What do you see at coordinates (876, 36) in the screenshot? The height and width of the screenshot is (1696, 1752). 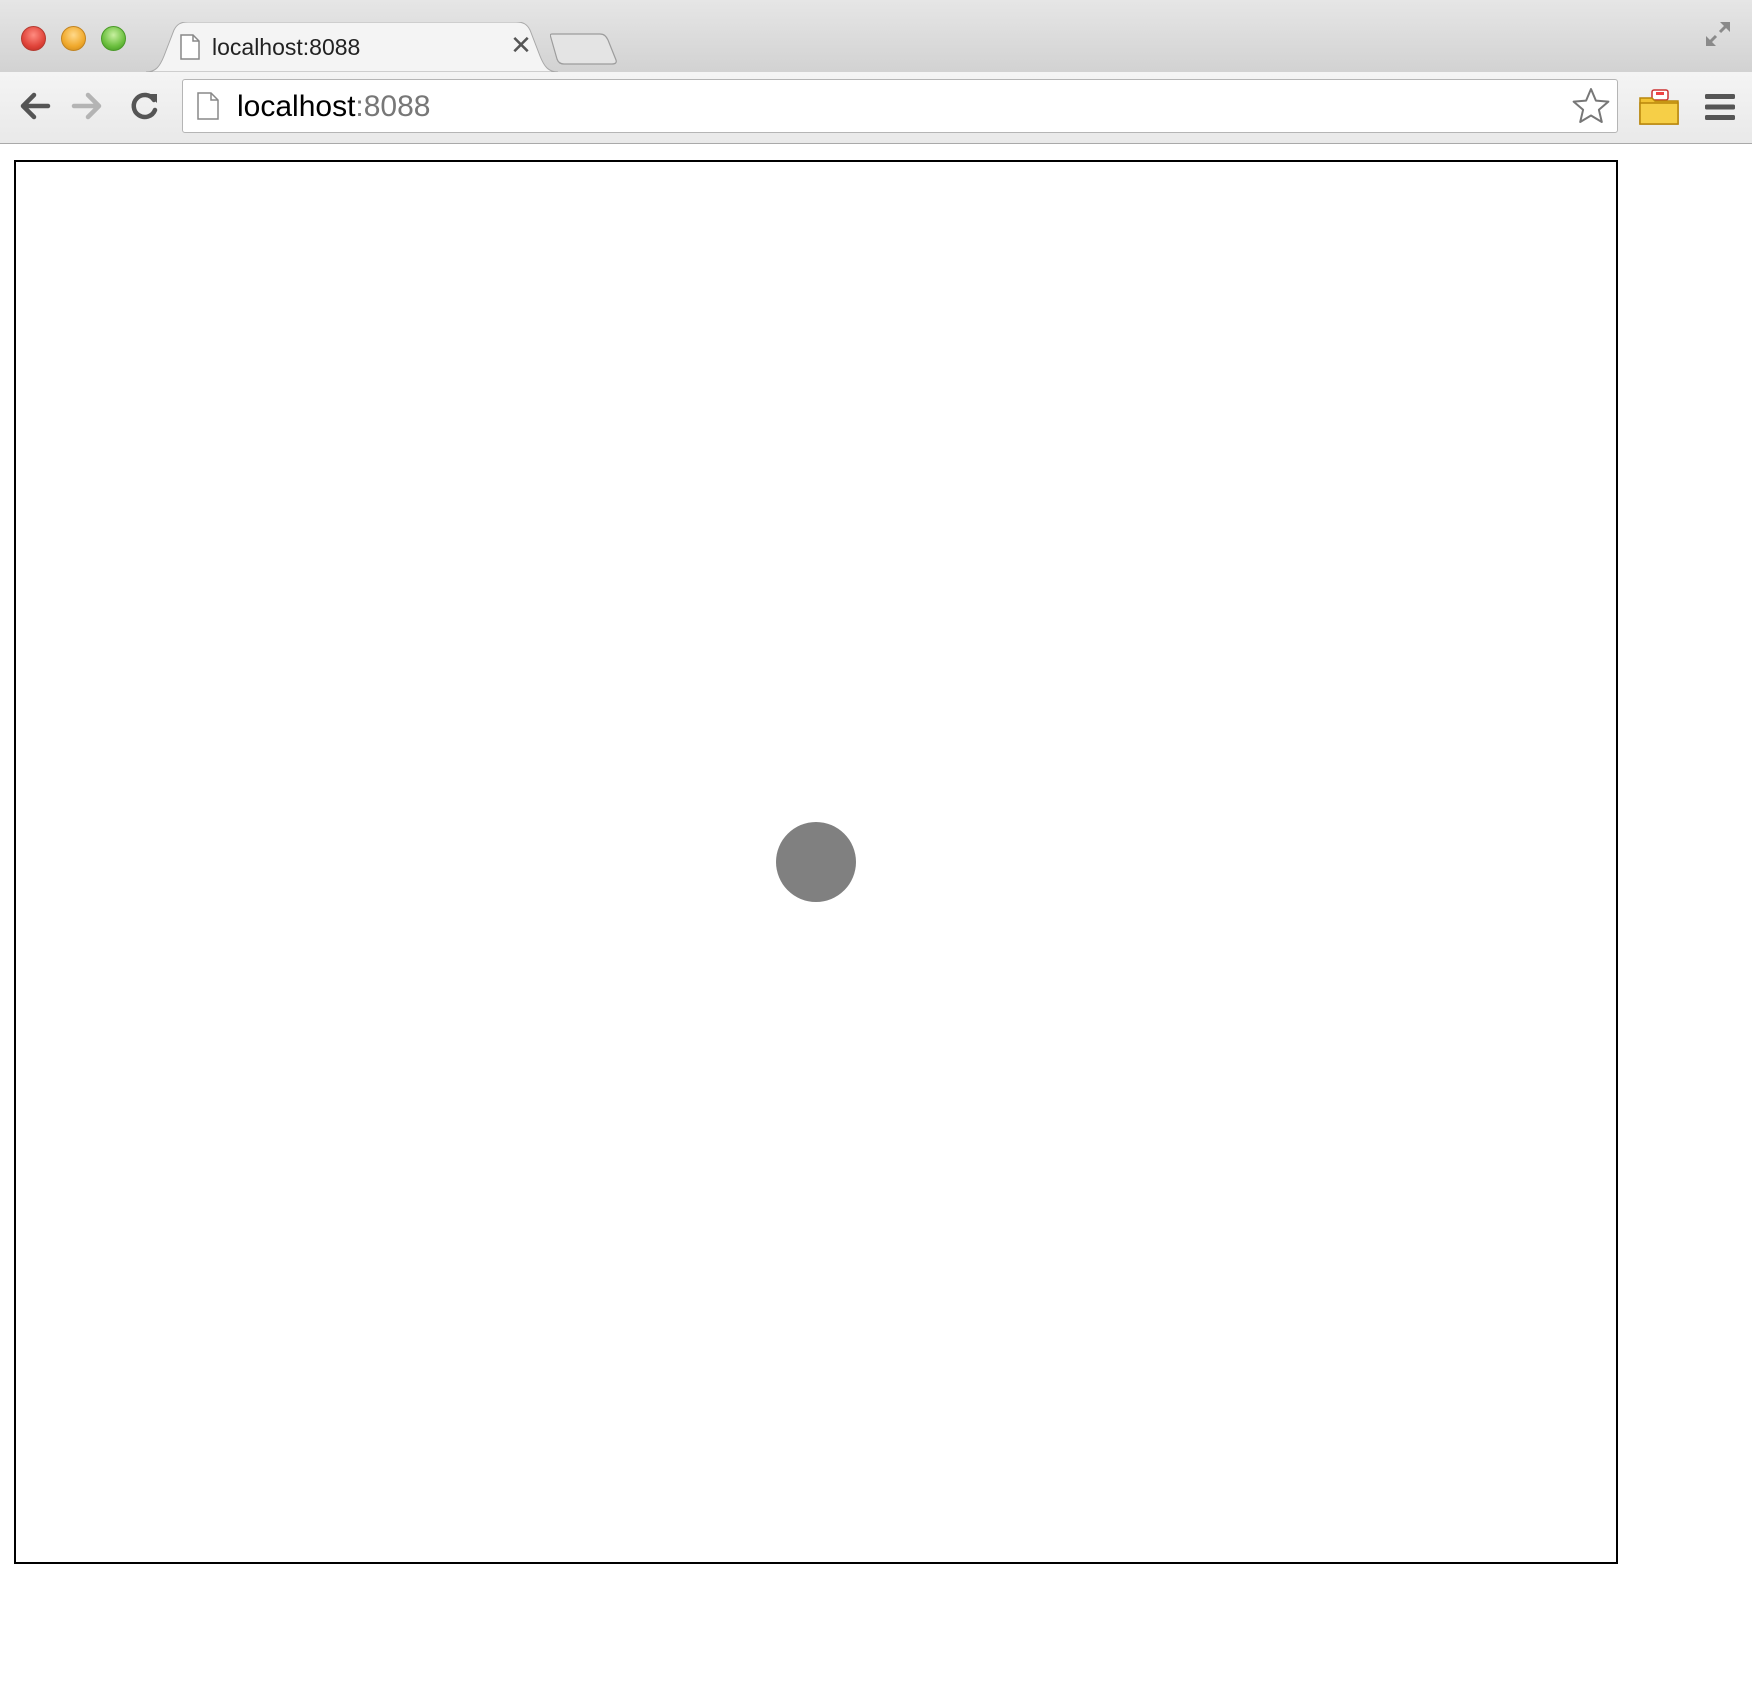 I see `title-bar: localhost:8088 ✕` at bounding box center [876, 36].